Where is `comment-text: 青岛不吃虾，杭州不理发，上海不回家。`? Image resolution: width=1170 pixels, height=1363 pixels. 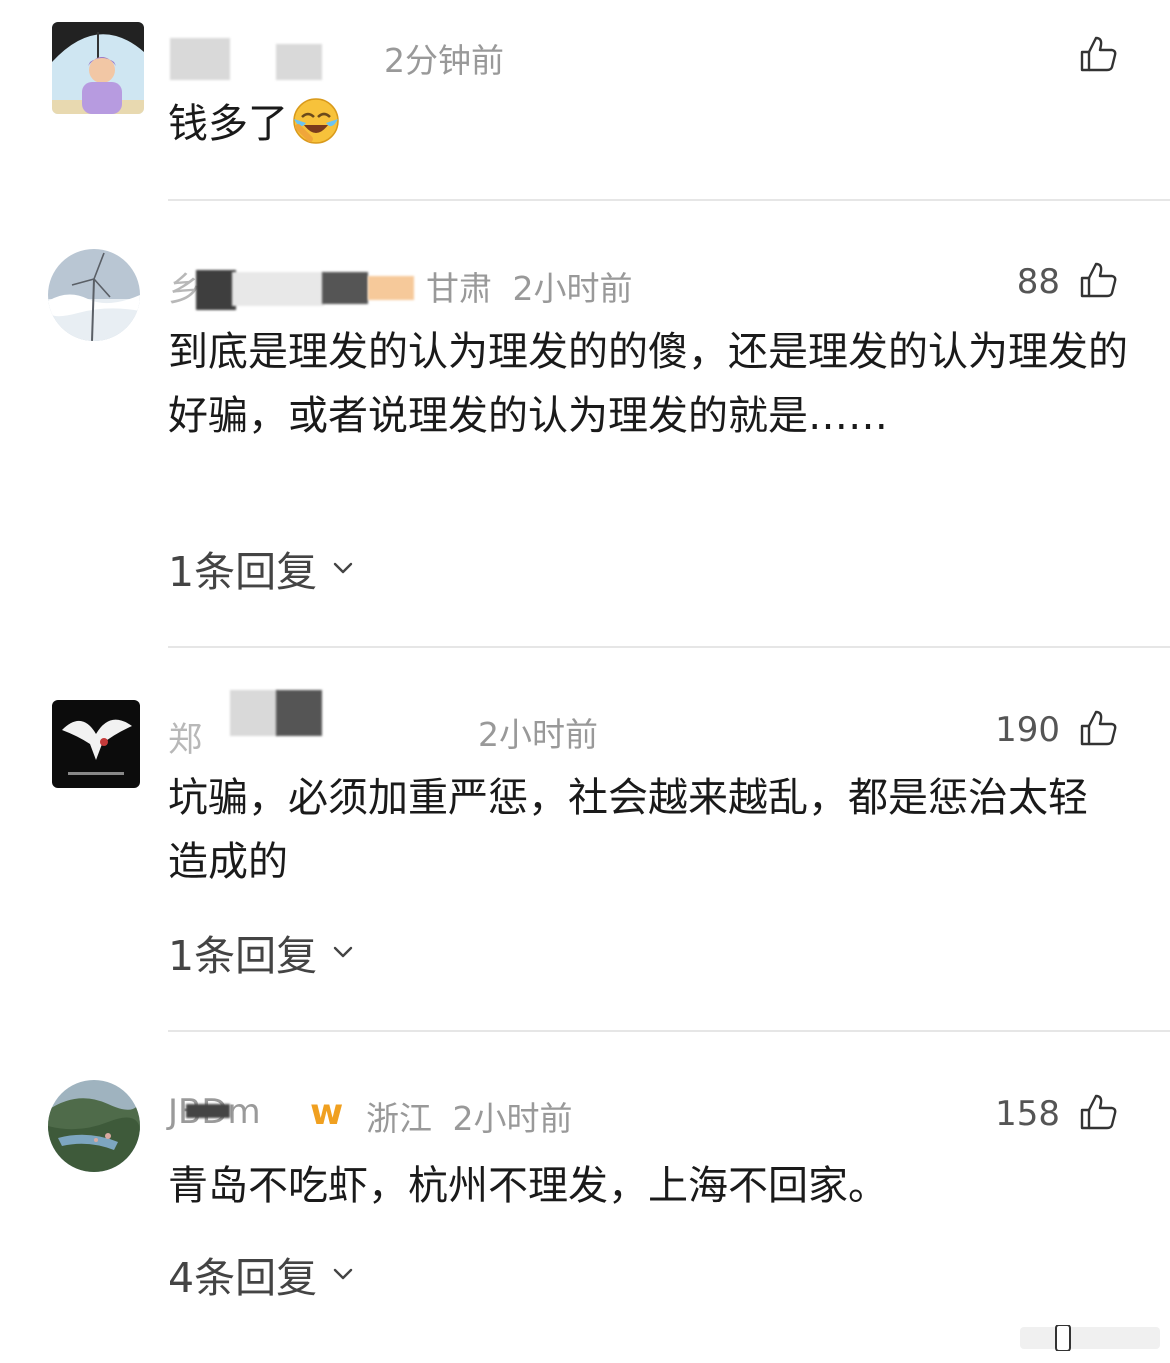 comment-text: 青岛不吃虾，杭州不理发，上海不回家。 is located at coordinates (528, 1186).